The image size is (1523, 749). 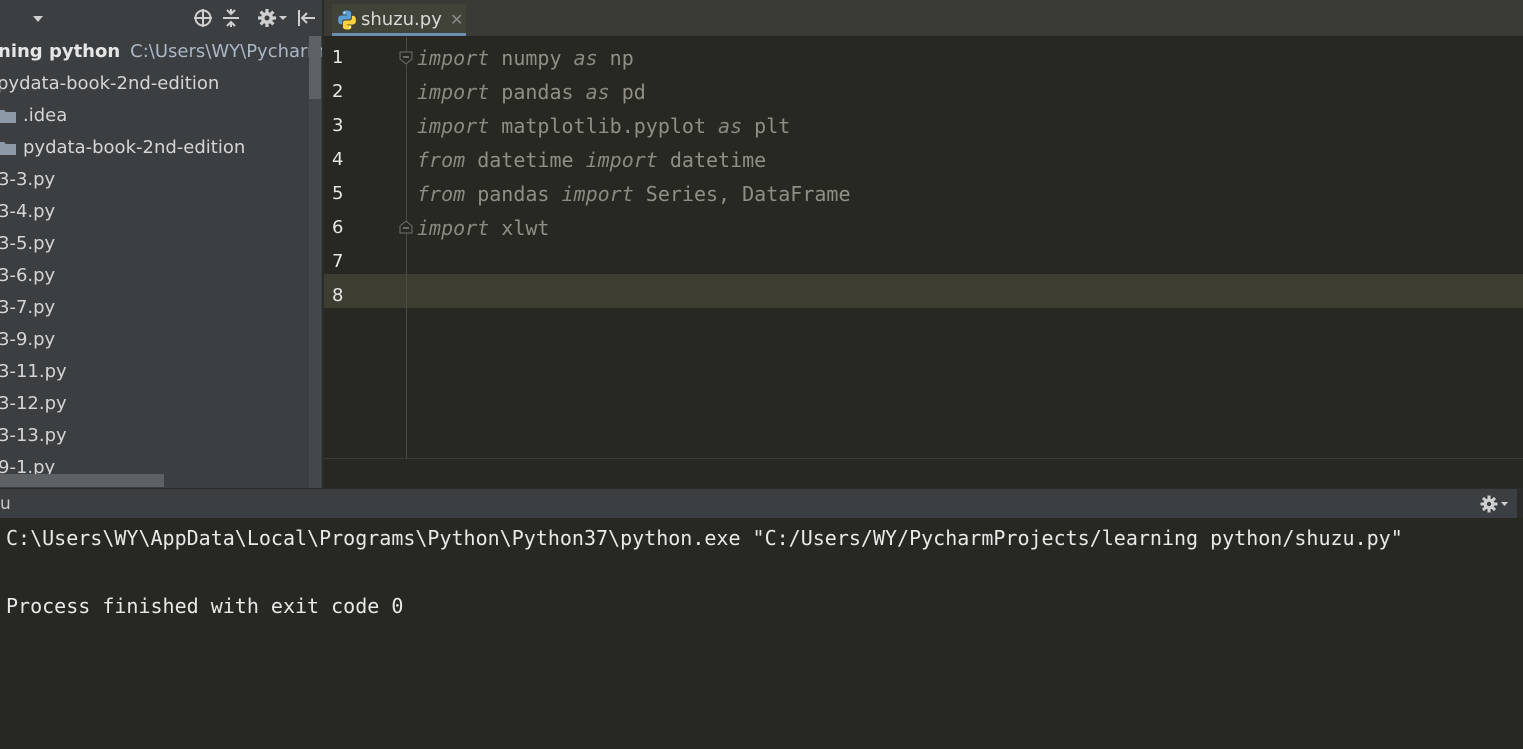 What do you see at coordinates (226, 51) in the screenshot?
I see `project-root-path: C:\Users\WY\PycharmPro` at bounding box center [226, 51].